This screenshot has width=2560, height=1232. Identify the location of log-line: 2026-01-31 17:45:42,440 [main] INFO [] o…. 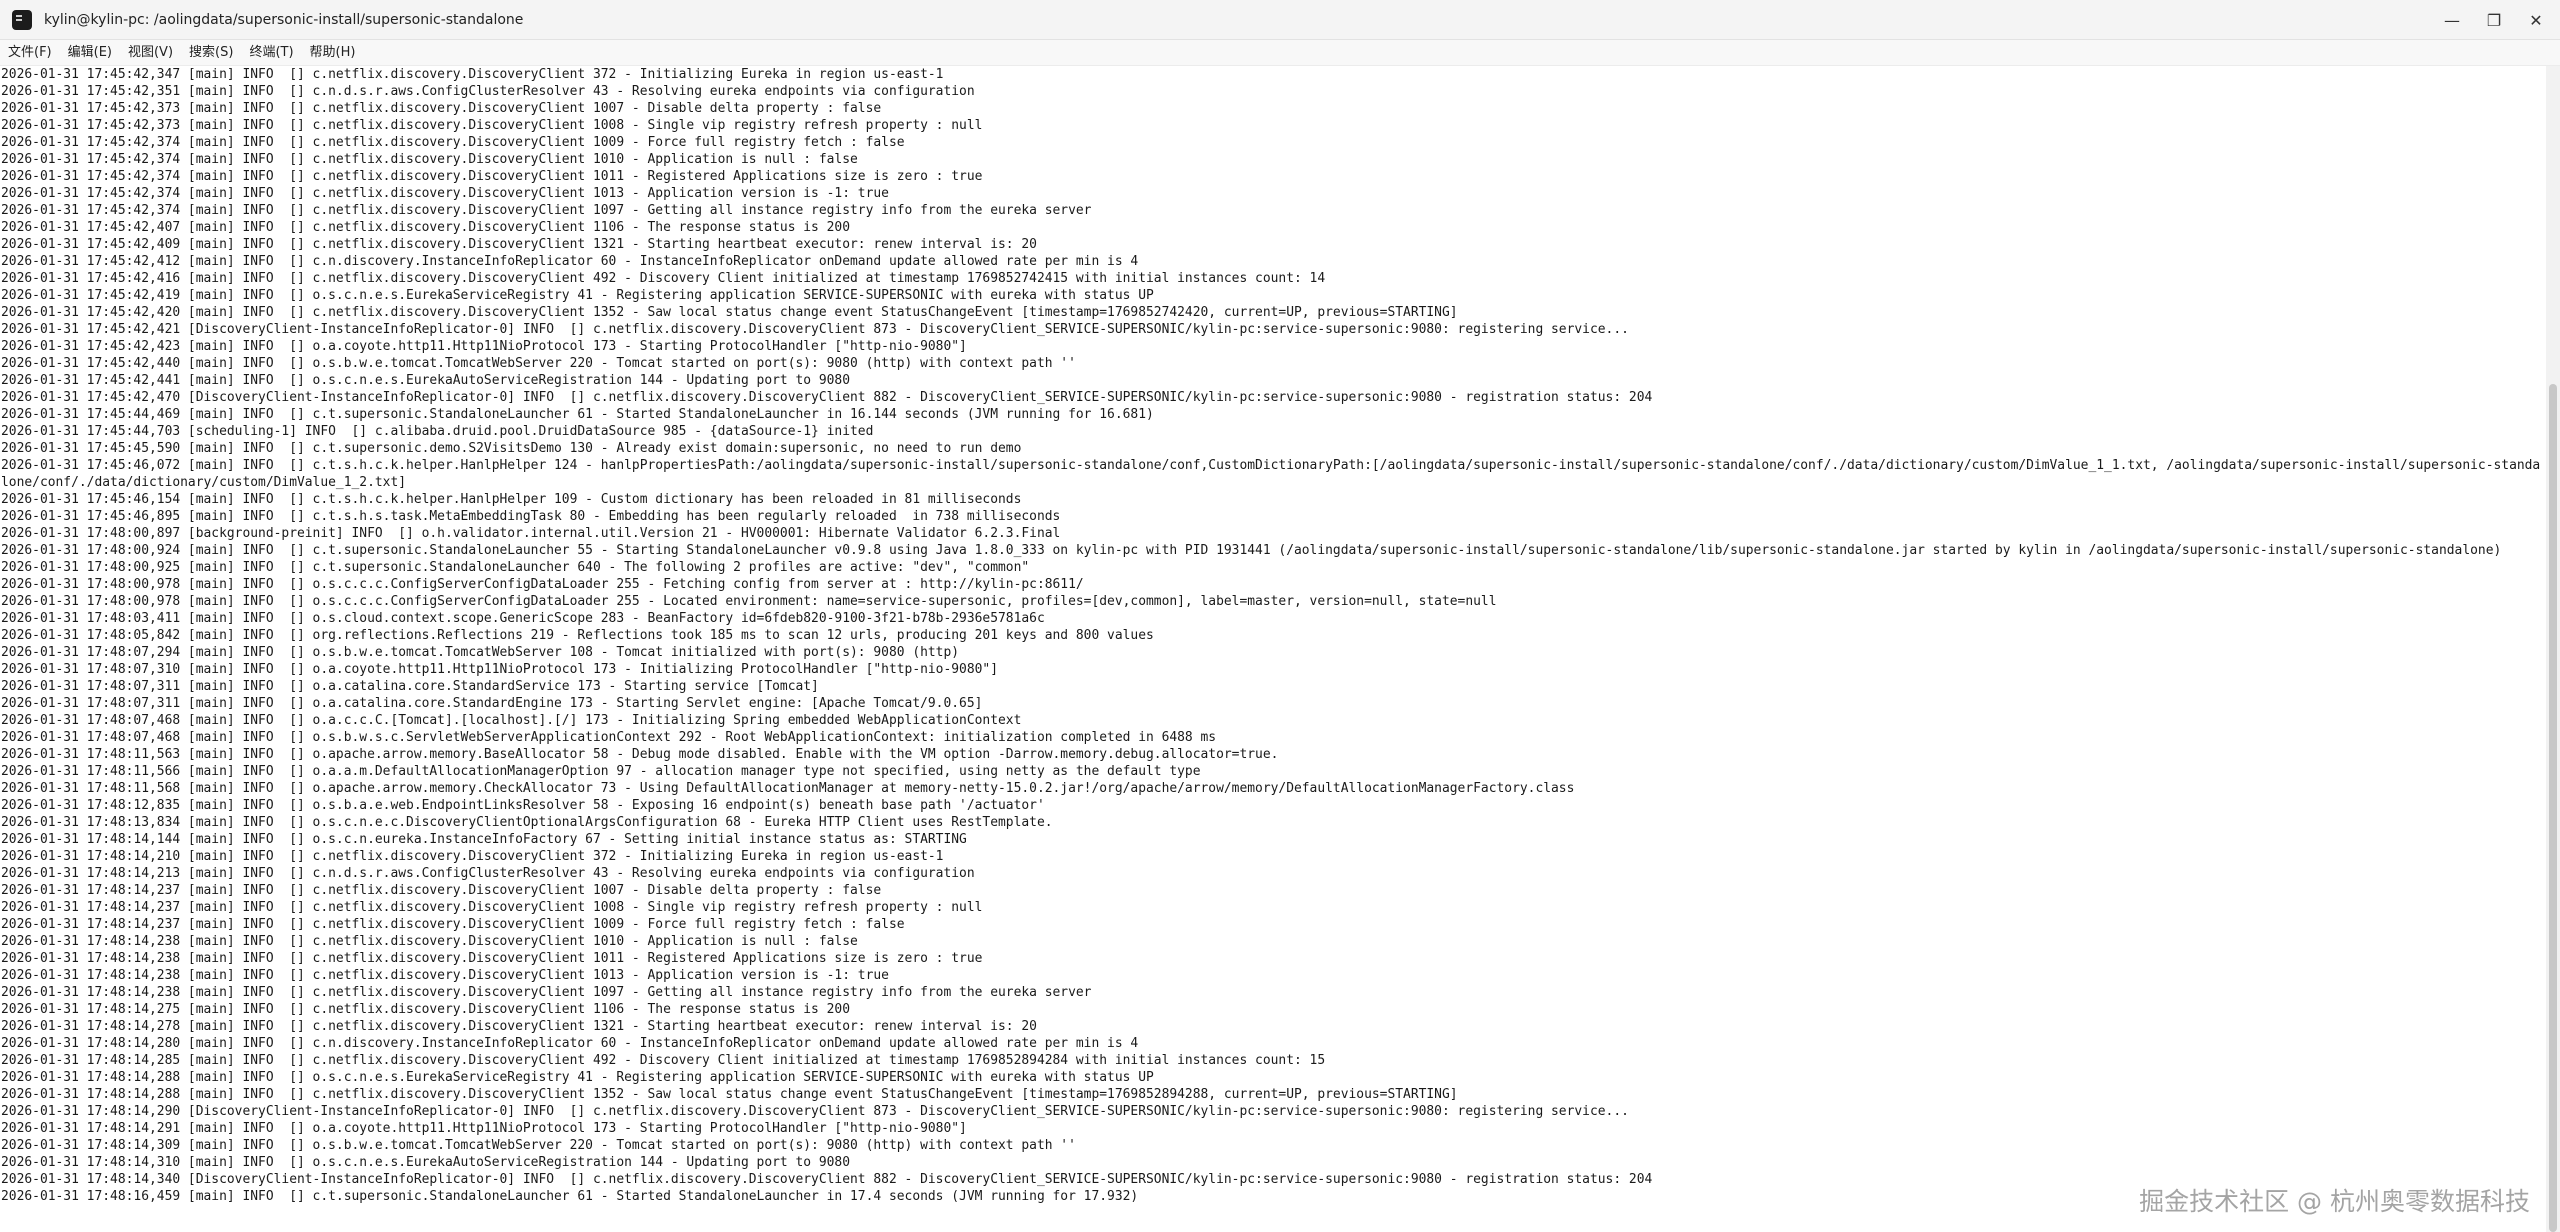
(538, 363).